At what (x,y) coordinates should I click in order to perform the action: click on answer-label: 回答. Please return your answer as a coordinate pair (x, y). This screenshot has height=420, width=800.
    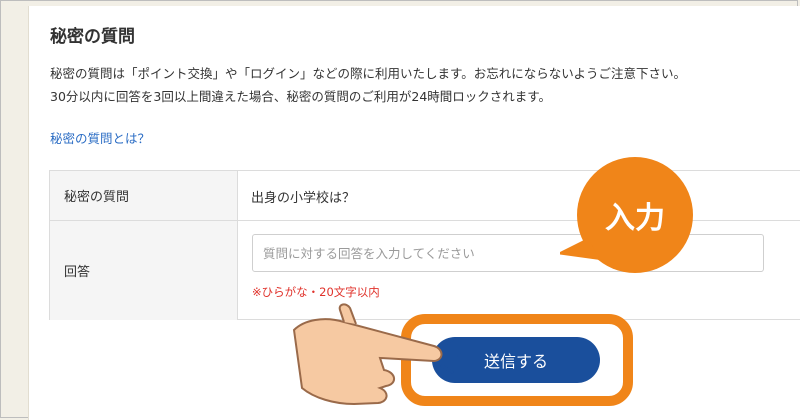
    Looking at the image, I should click on (144, 270).